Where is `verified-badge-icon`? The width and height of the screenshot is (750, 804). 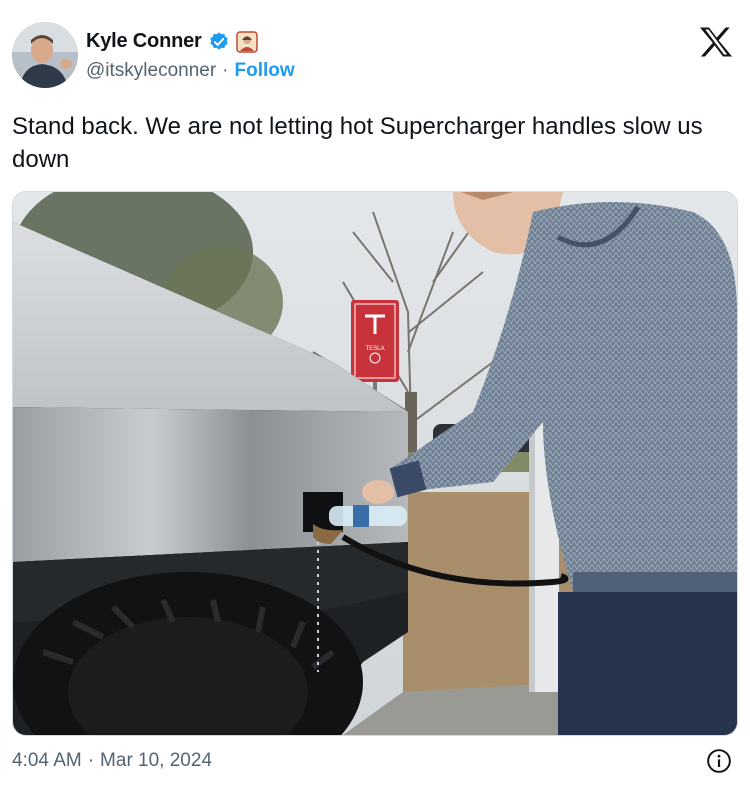
verified-badge-icon is located at coordinates (218, 40).